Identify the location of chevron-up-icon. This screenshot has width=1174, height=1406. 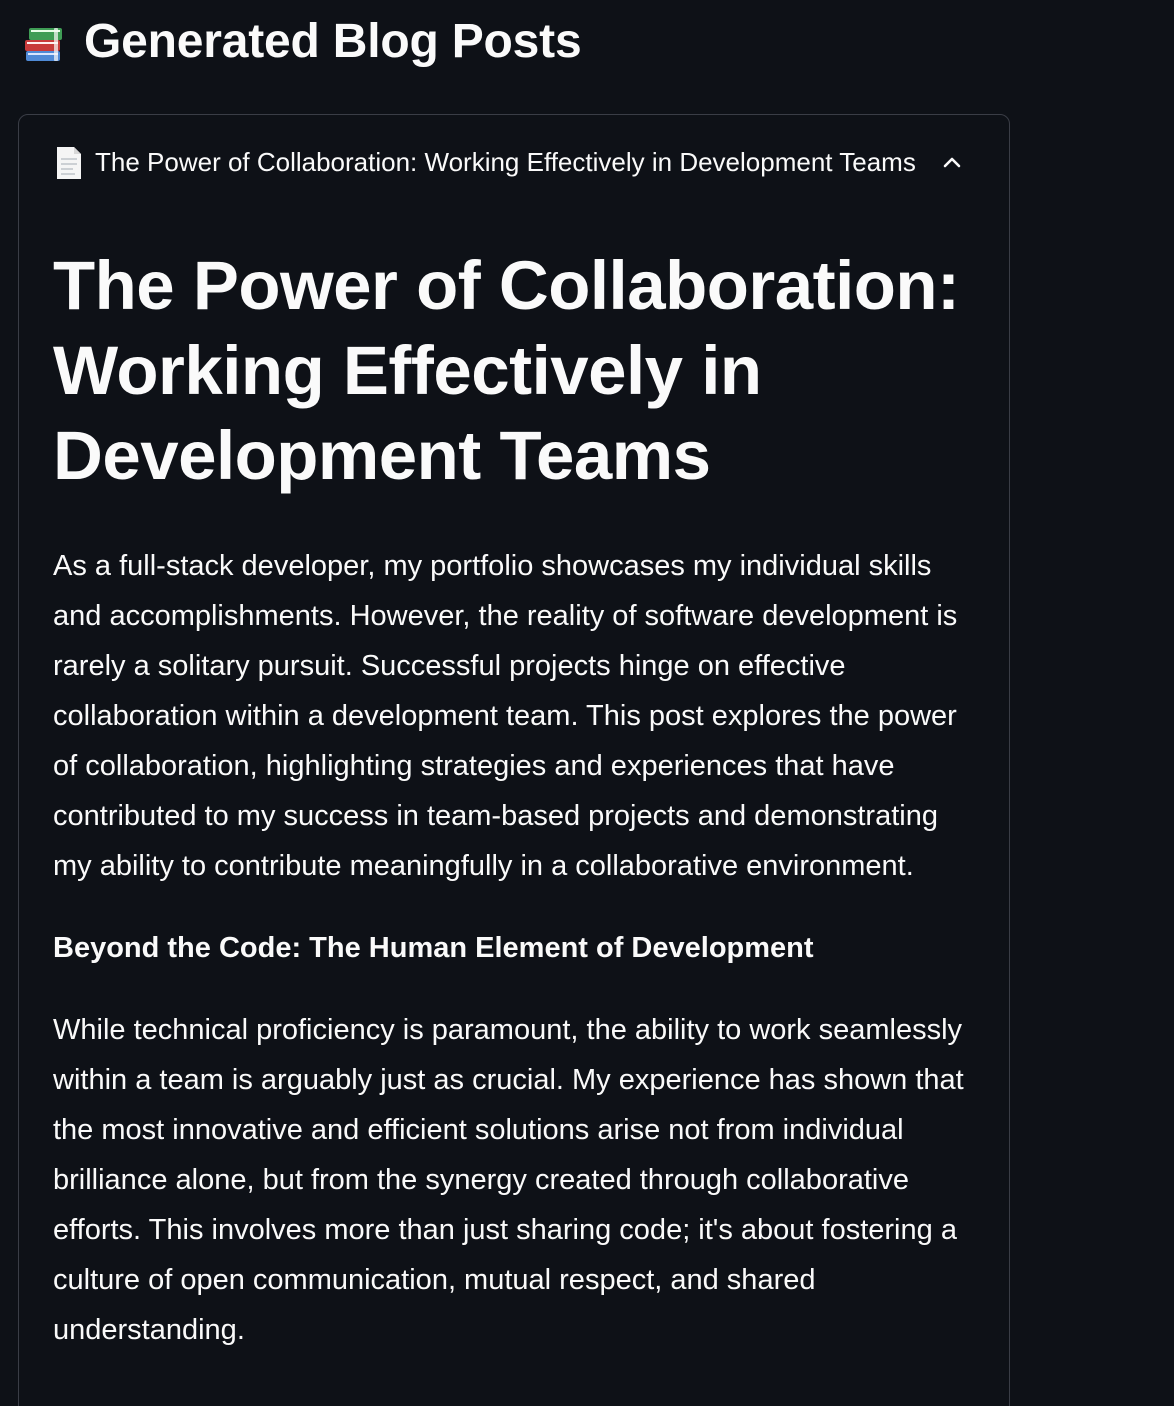
(952, 163).